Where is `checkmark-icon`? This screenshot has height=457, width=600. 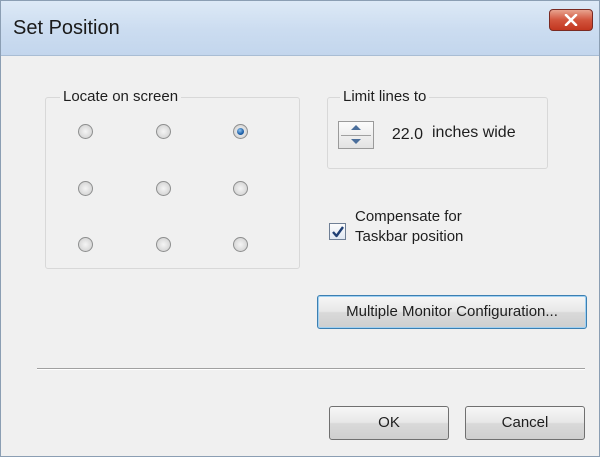 checkmark-icon is located at coordinates (338, 232).